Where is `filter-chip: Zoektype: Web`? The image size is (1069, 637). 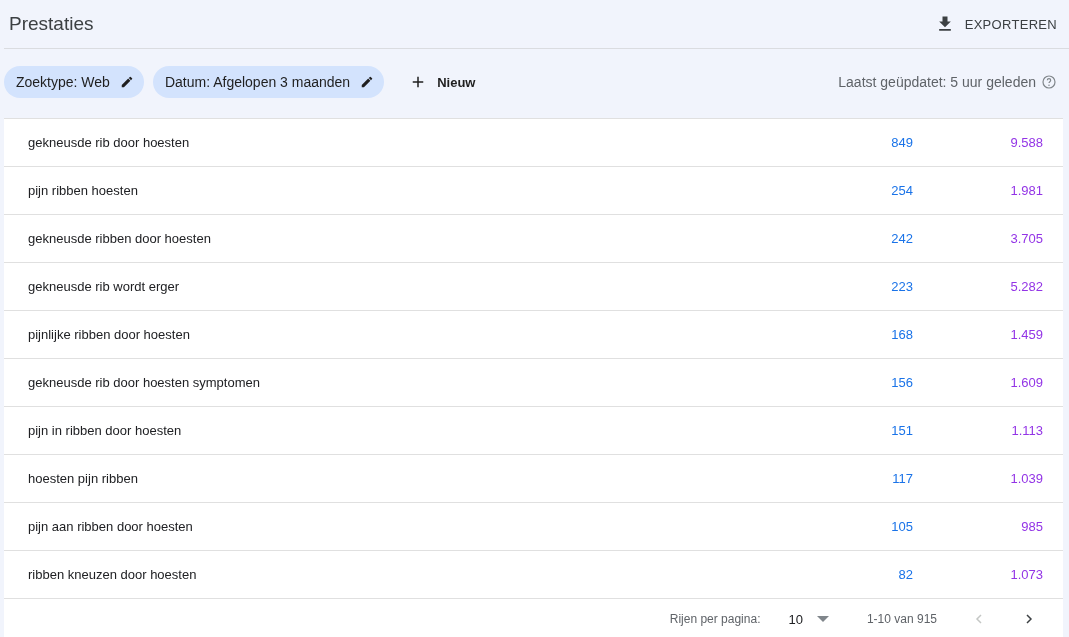
filter-chip: Zoektype: Web is located at coordinates (74, 82).